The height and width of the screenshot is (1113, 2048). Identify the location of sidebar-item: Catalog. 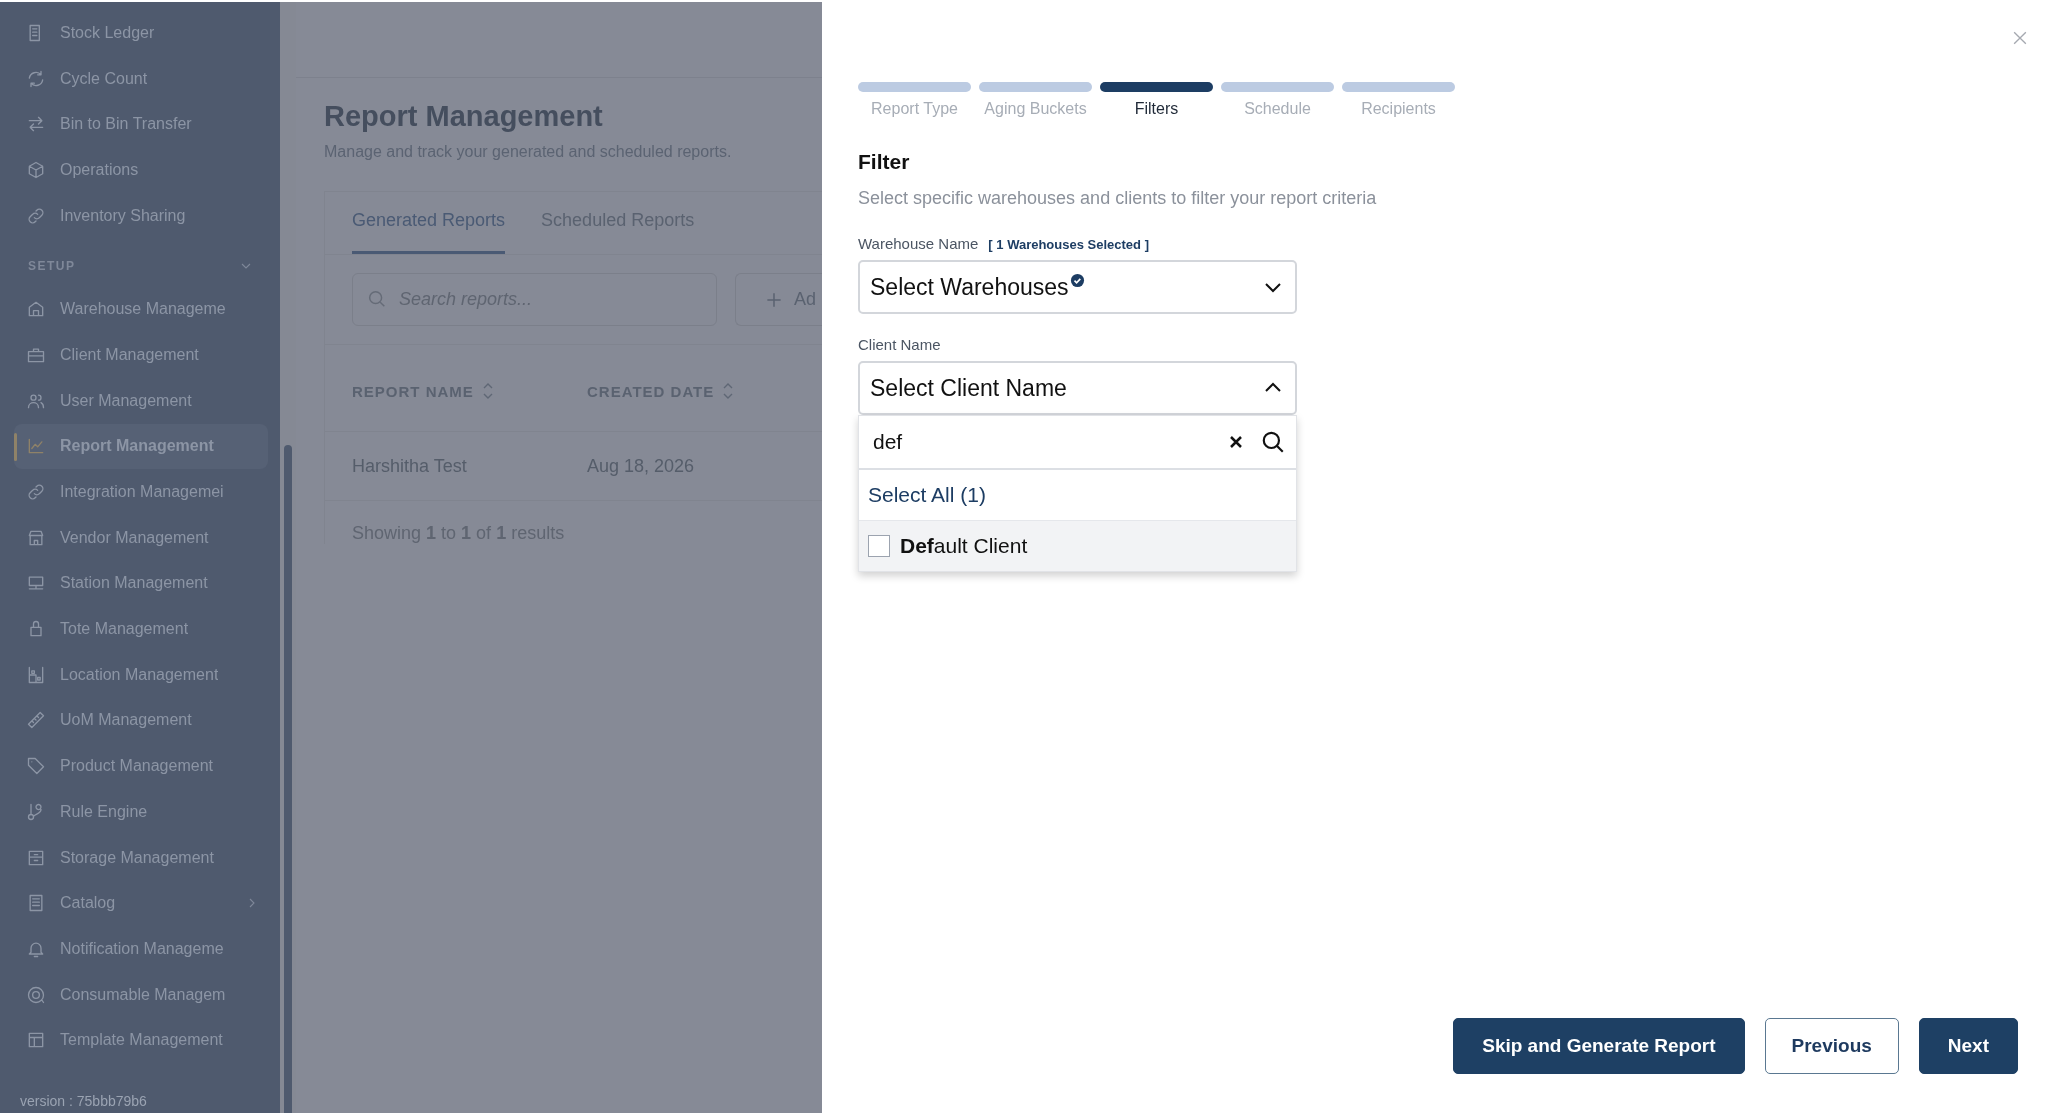
(141, 903).